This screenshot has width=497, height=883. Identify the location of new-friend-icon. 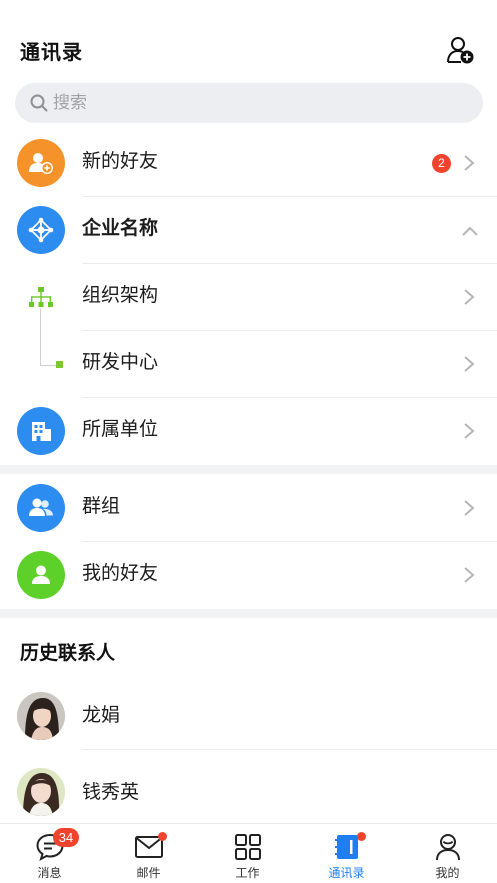
(41, 163).